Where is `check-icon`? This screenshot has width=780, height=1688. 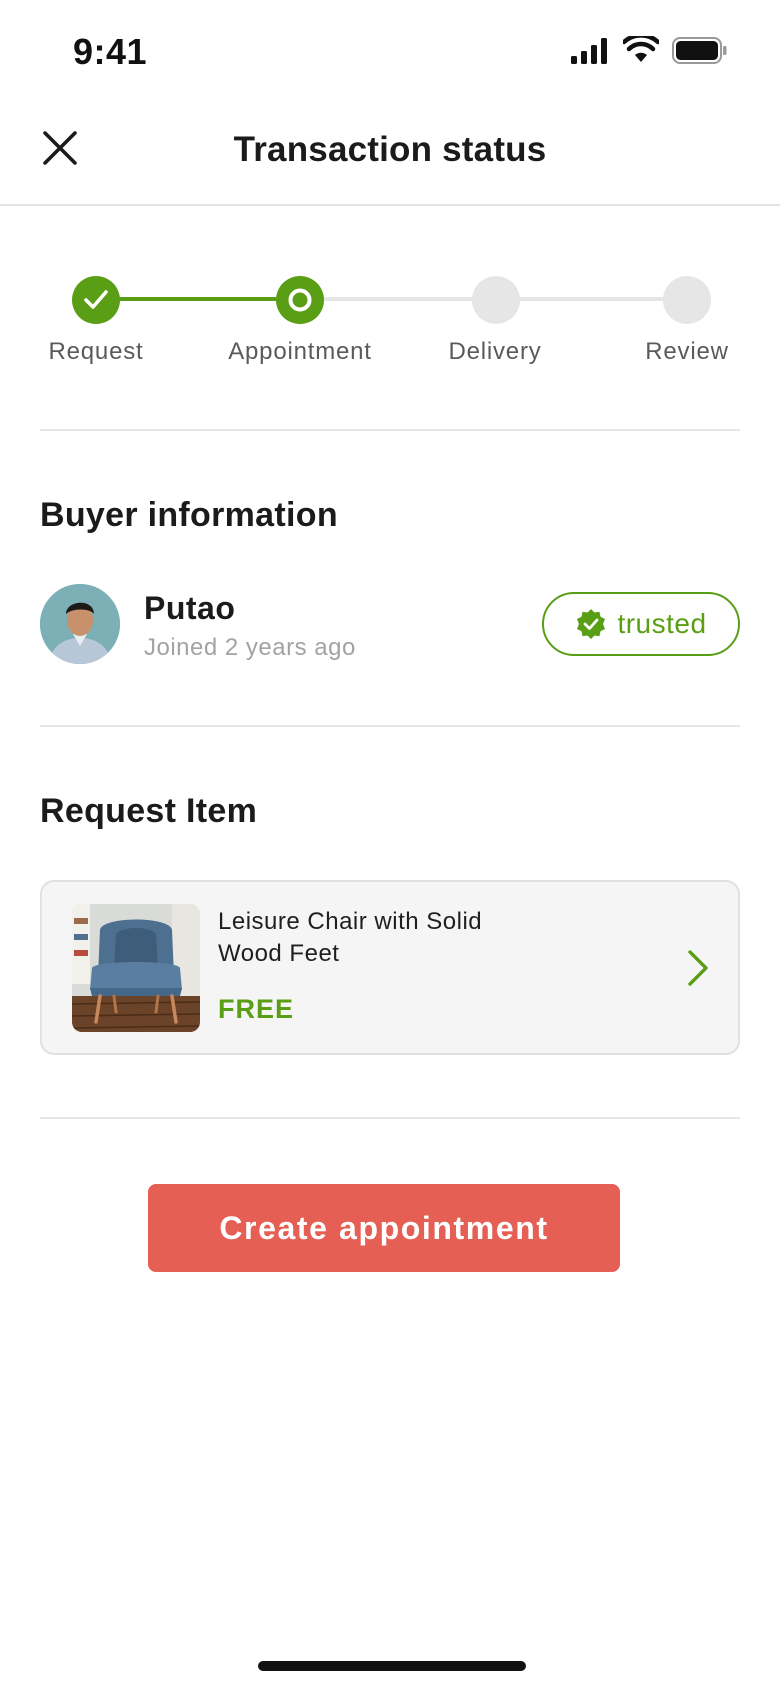 check-icon is located at coordinates (96, 299).